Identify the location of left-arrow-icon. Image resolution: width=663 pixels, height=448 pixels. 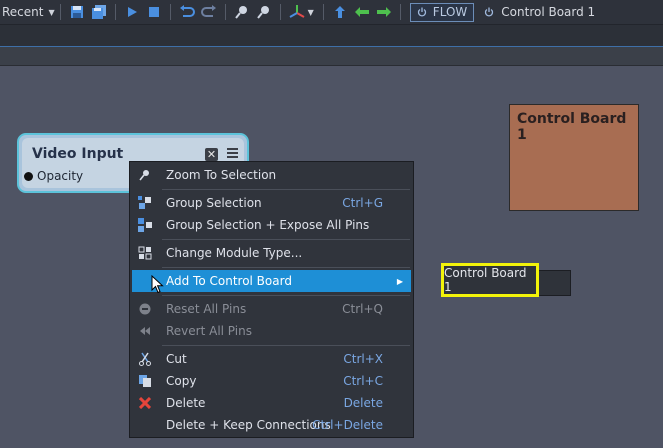
(362, 12).